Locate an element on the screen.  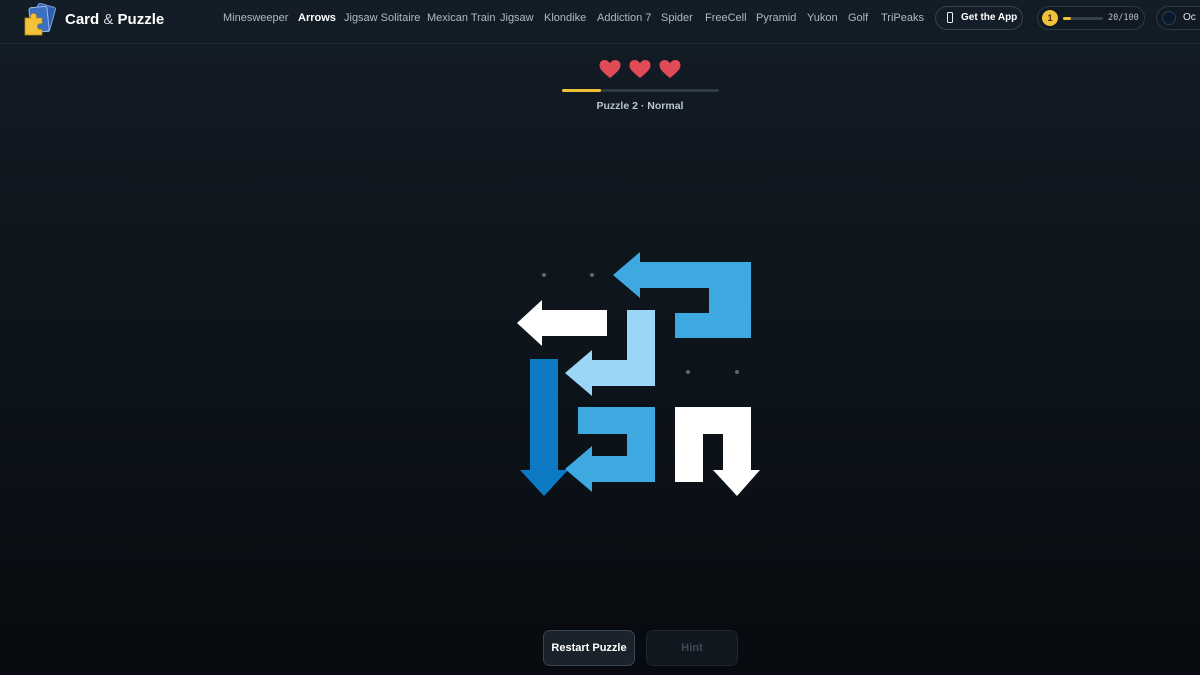
get-the-app-button: Get the App is located at coordinates (979, 18).